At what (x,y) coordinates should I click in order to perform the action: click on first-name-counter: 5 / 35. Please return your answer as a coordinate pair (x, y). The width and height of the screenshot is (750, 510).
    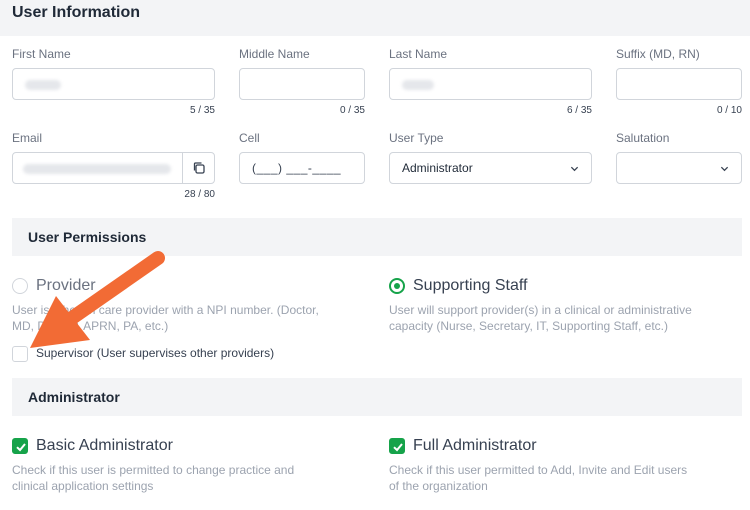
    Looking at the image, I should click on (202, 110).